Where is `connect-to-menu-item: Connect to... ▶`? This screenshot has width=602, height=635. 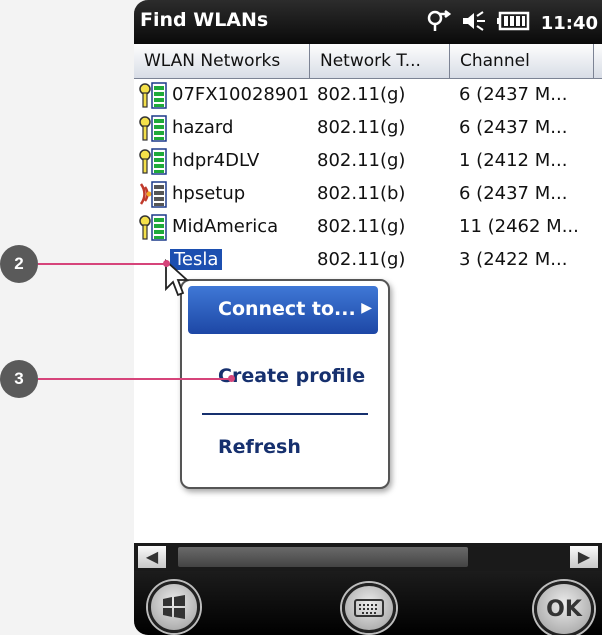
connect-to-menu-item: Connect to... ▶ is located at coordinates (283, 310).